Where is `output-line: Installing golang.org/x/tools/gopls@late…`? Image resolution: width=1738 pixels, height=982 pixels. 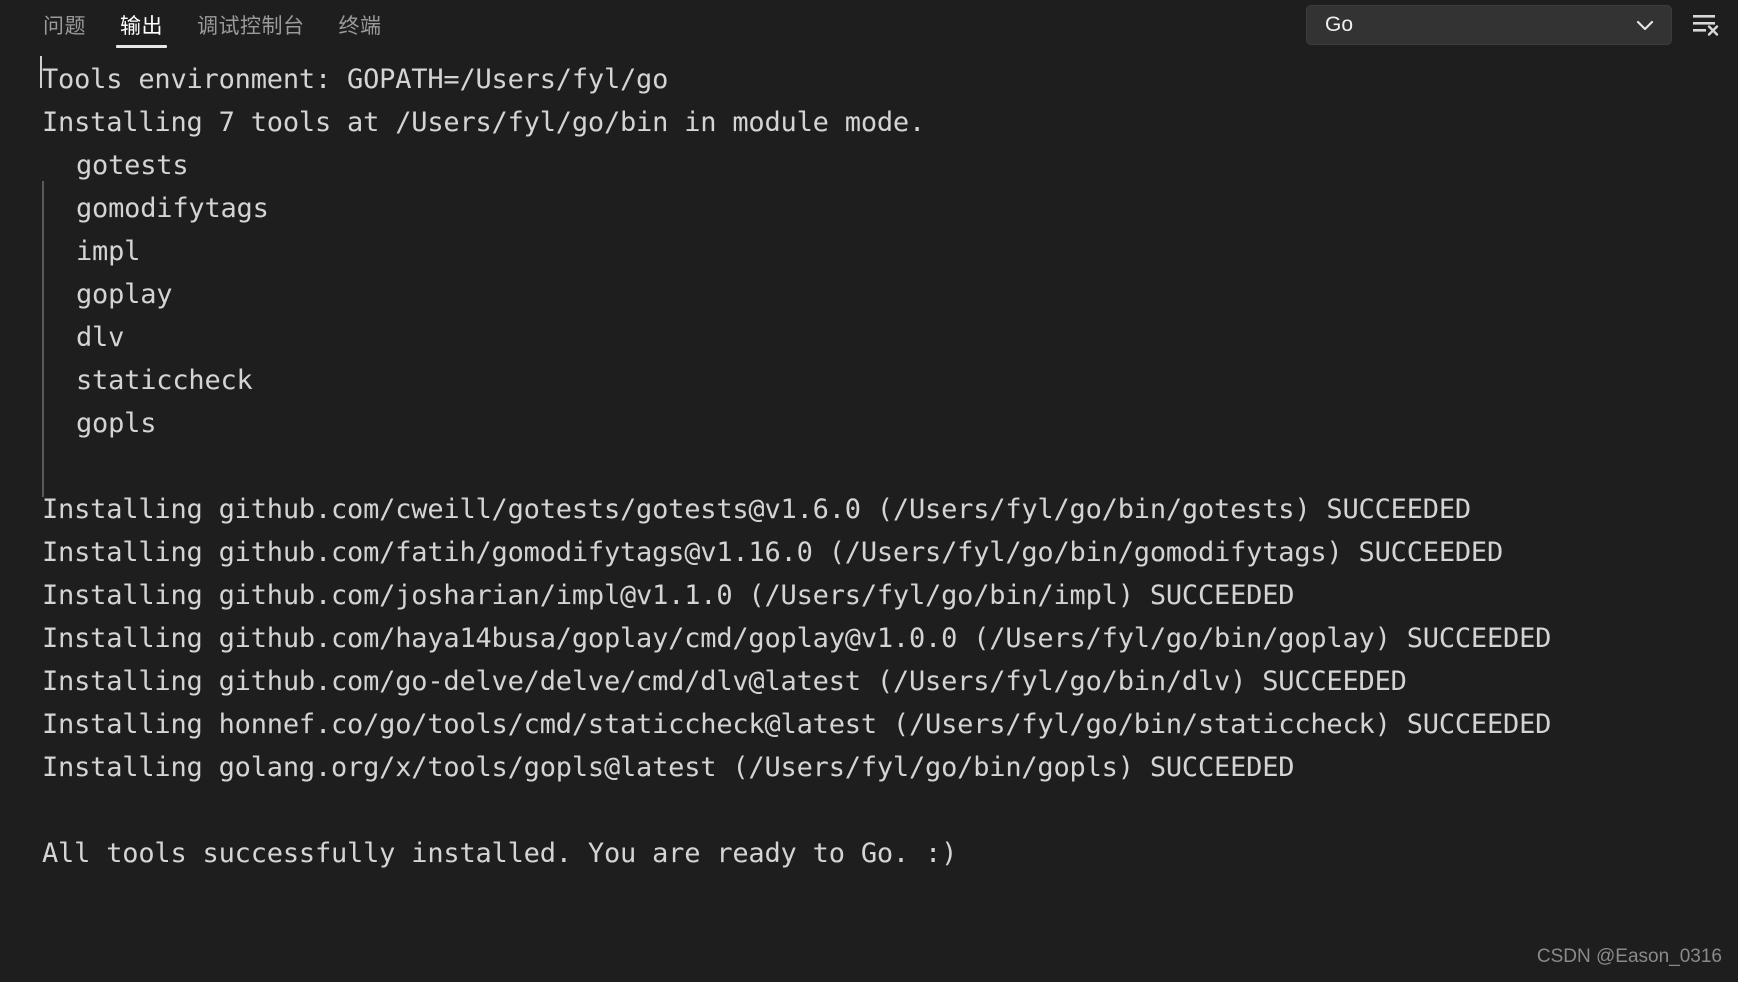
output-line: Installing golang.org/x/tools/gopls@late… is located at coordinates (668, 767).